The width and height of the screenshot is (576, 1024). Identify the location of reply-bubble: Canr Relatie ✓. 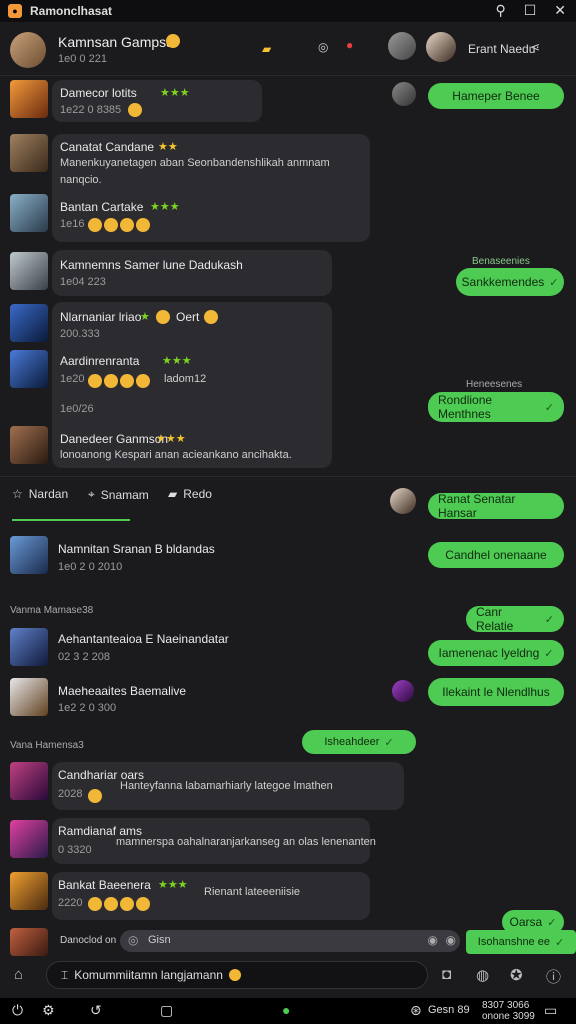
(515, 619).